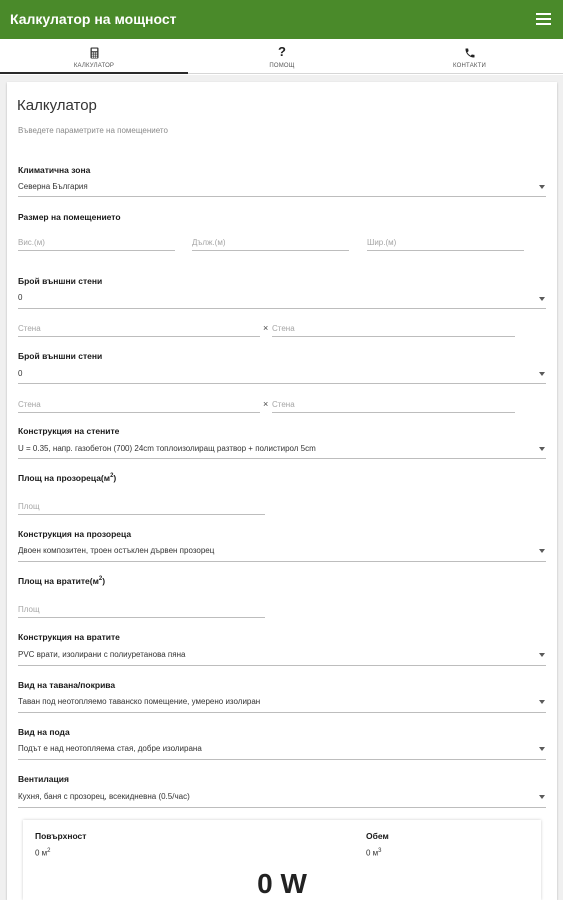  Describe the element at coordinates (43, 779) in the screenshot. I see `ventilation-label: Вентилация` at that location.